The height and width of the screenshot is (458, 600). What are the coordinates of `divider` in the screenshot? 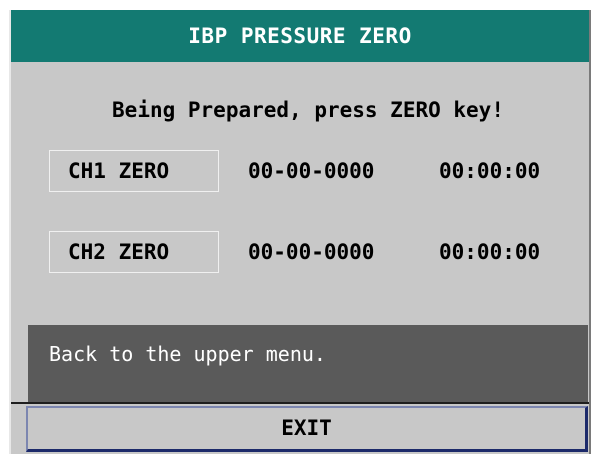 It's located at (300, 403).